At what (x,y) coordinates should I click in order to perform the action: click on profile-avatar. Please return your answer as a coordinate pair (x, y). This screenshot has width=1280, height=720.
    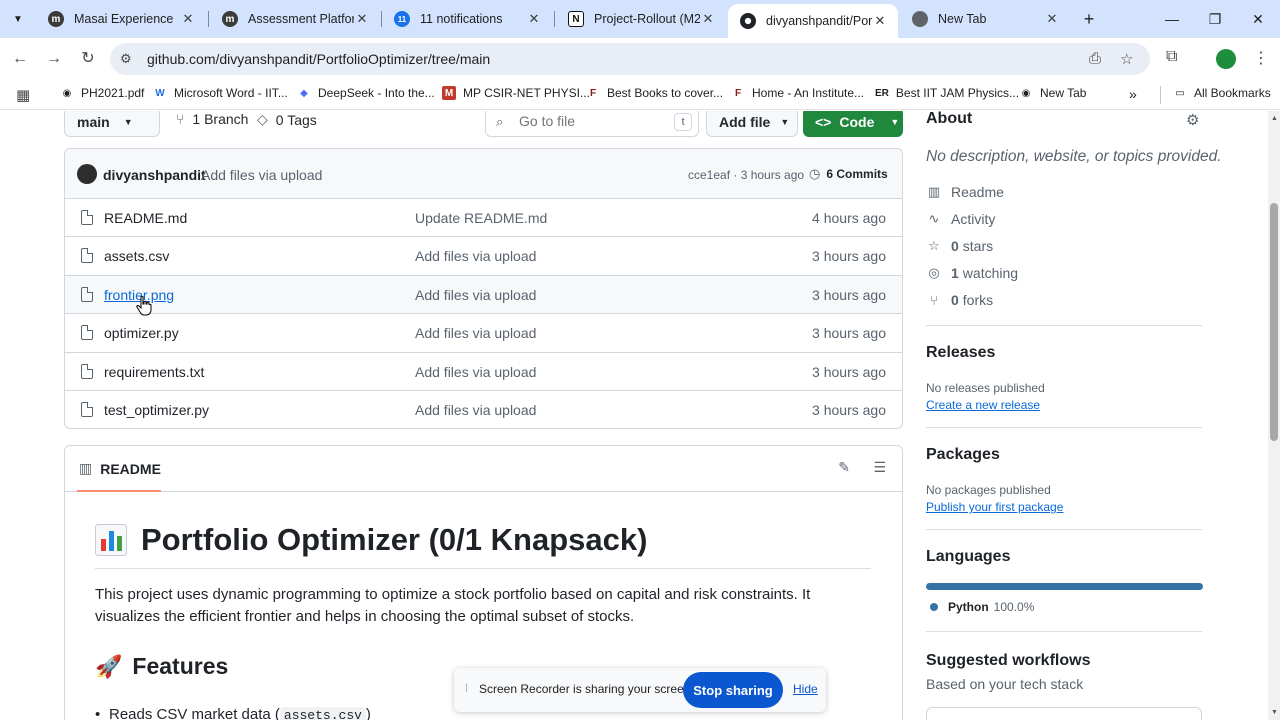
    Looking at the image, I should click on (1226, 59).